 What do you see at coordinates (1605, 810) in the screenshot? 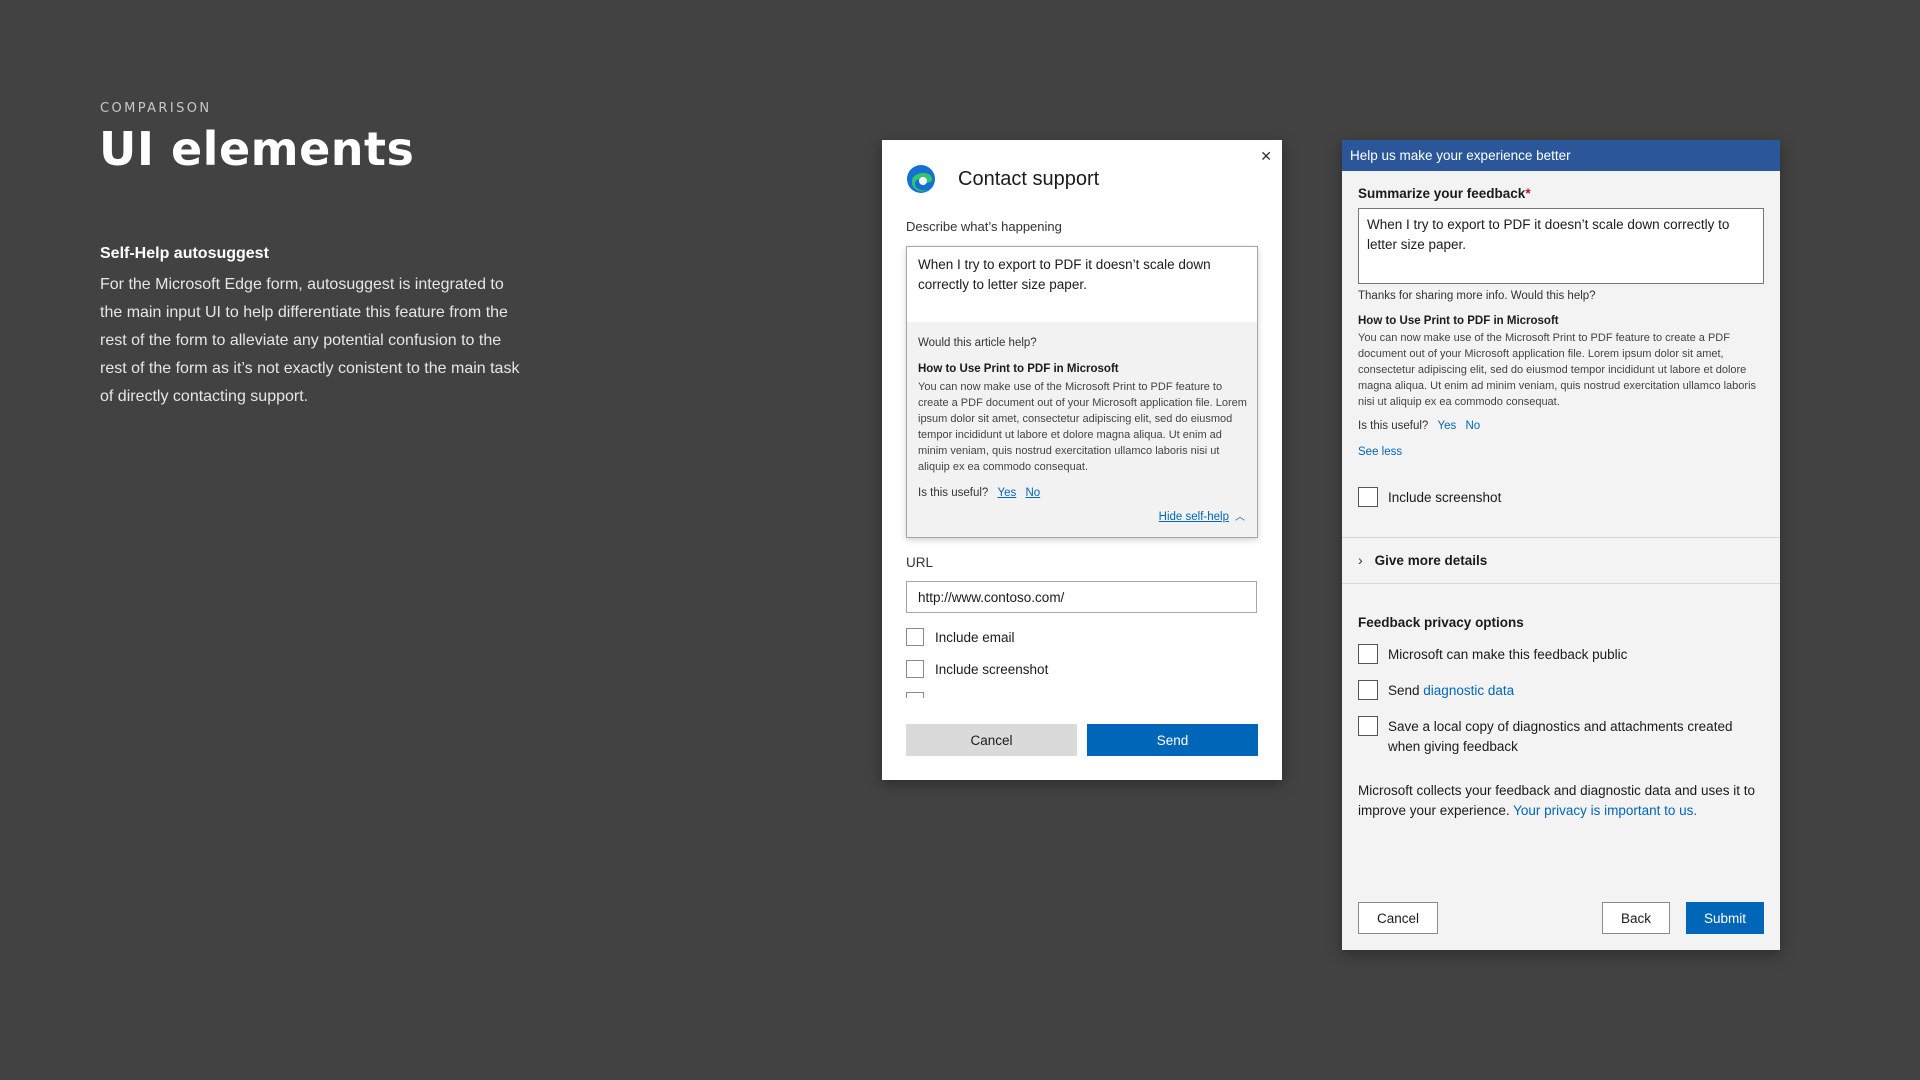
I see `privacy-link: Your privacy is important to us.` at bounding box center [1605, 810].